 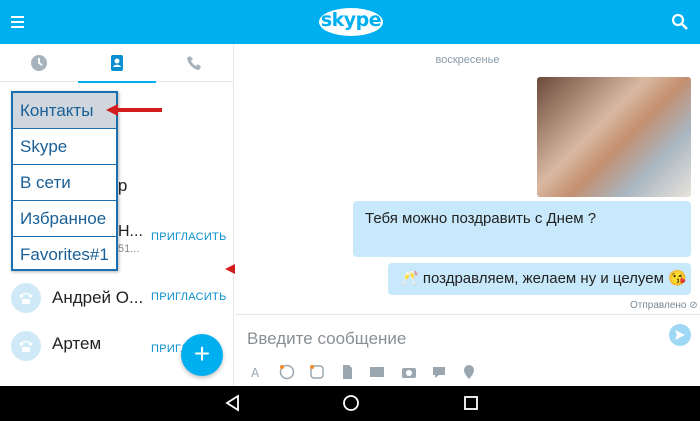 What do you see at coordinates (64, 111) in the screenshot?
I see `dropdown-item-contacts: Контакты` at bounding box center [64, 111].